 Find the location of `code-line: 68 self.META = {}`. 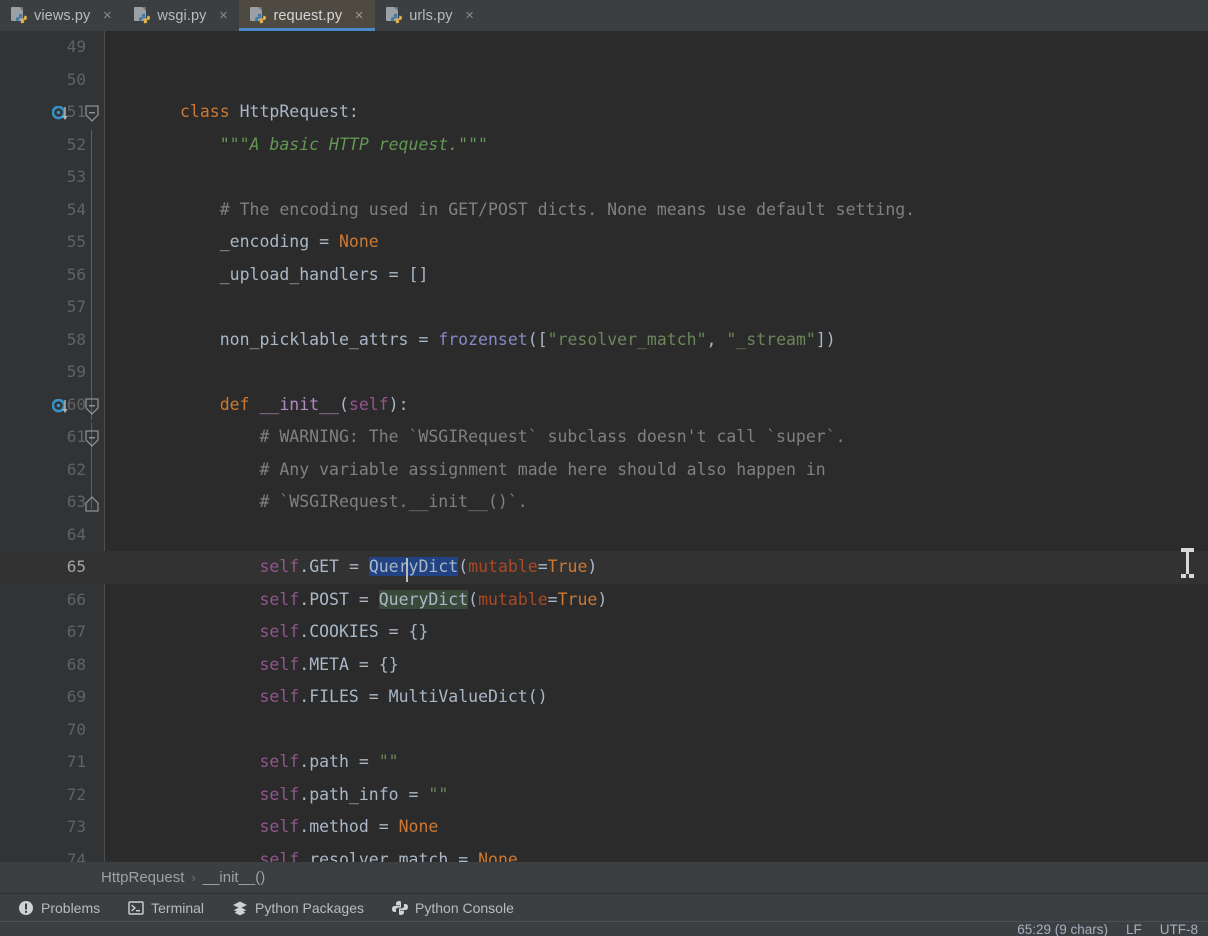

code-line: 68 self.META = {} is located at coordinates (604, 665).